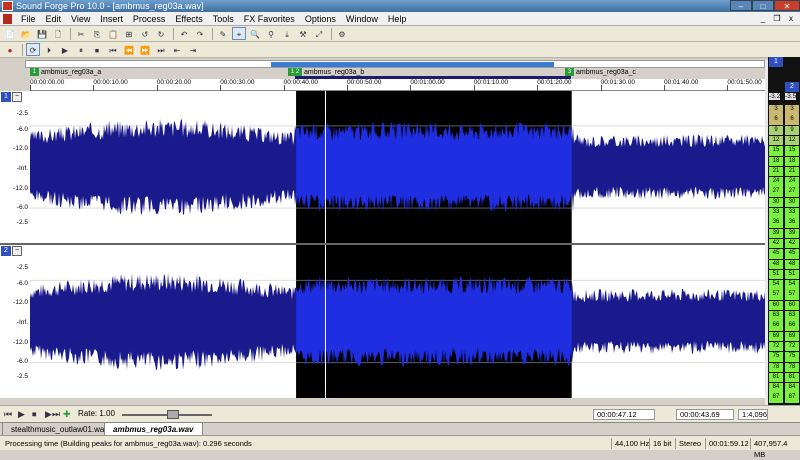 Image resolution: width=800 pixels, height=460 pixels. Describe the element at coordinates (193, 49) in the screenshot. I see `next-marker-icon: ⇥` at that location.